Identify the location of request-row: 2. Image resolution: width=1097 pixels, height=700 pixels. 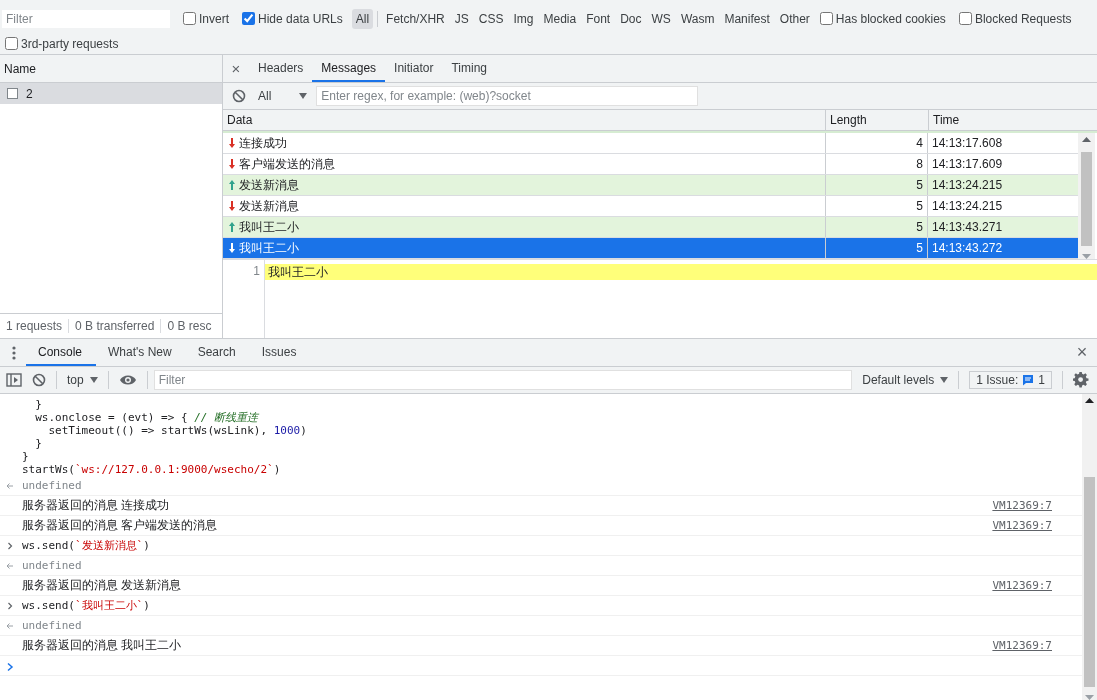
(111, 93).